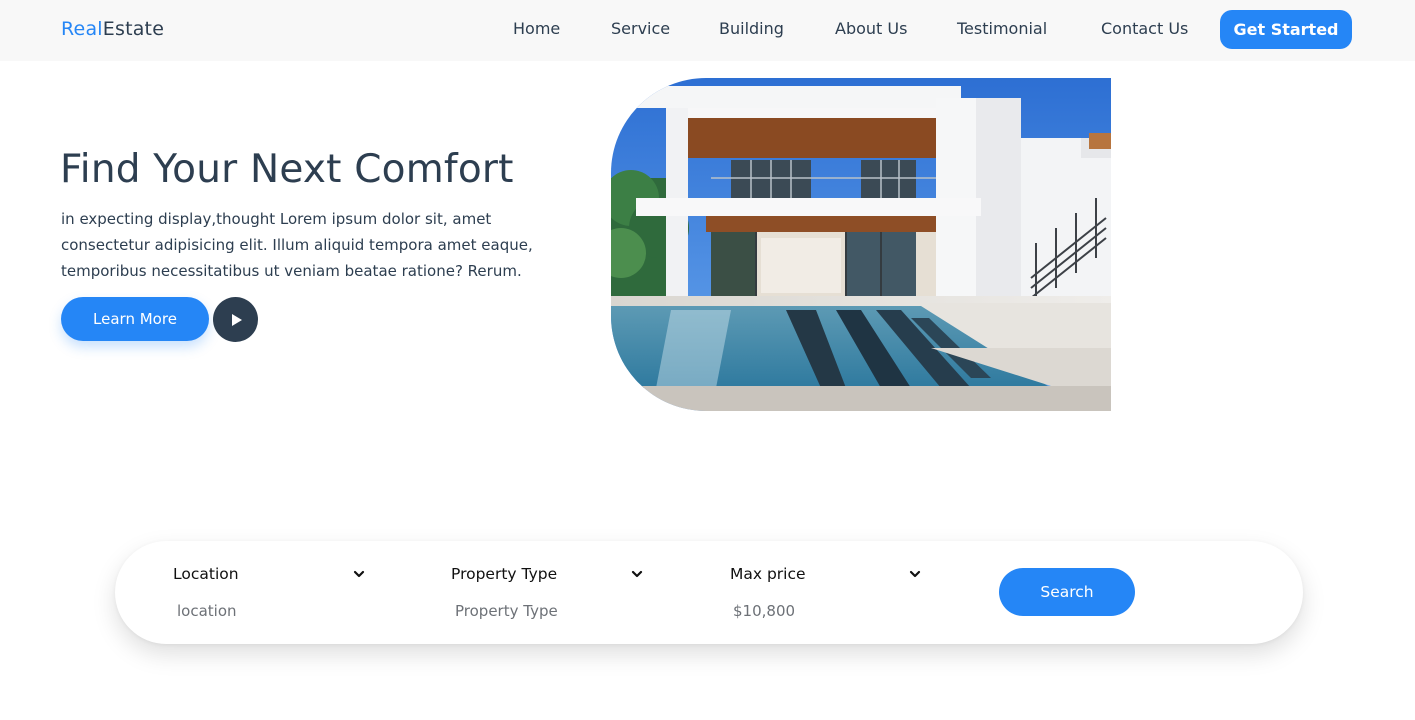 The width and height of the screenshot is (1415, 720). I want to click on location-dropdown-label: Location, so click(206, 574).